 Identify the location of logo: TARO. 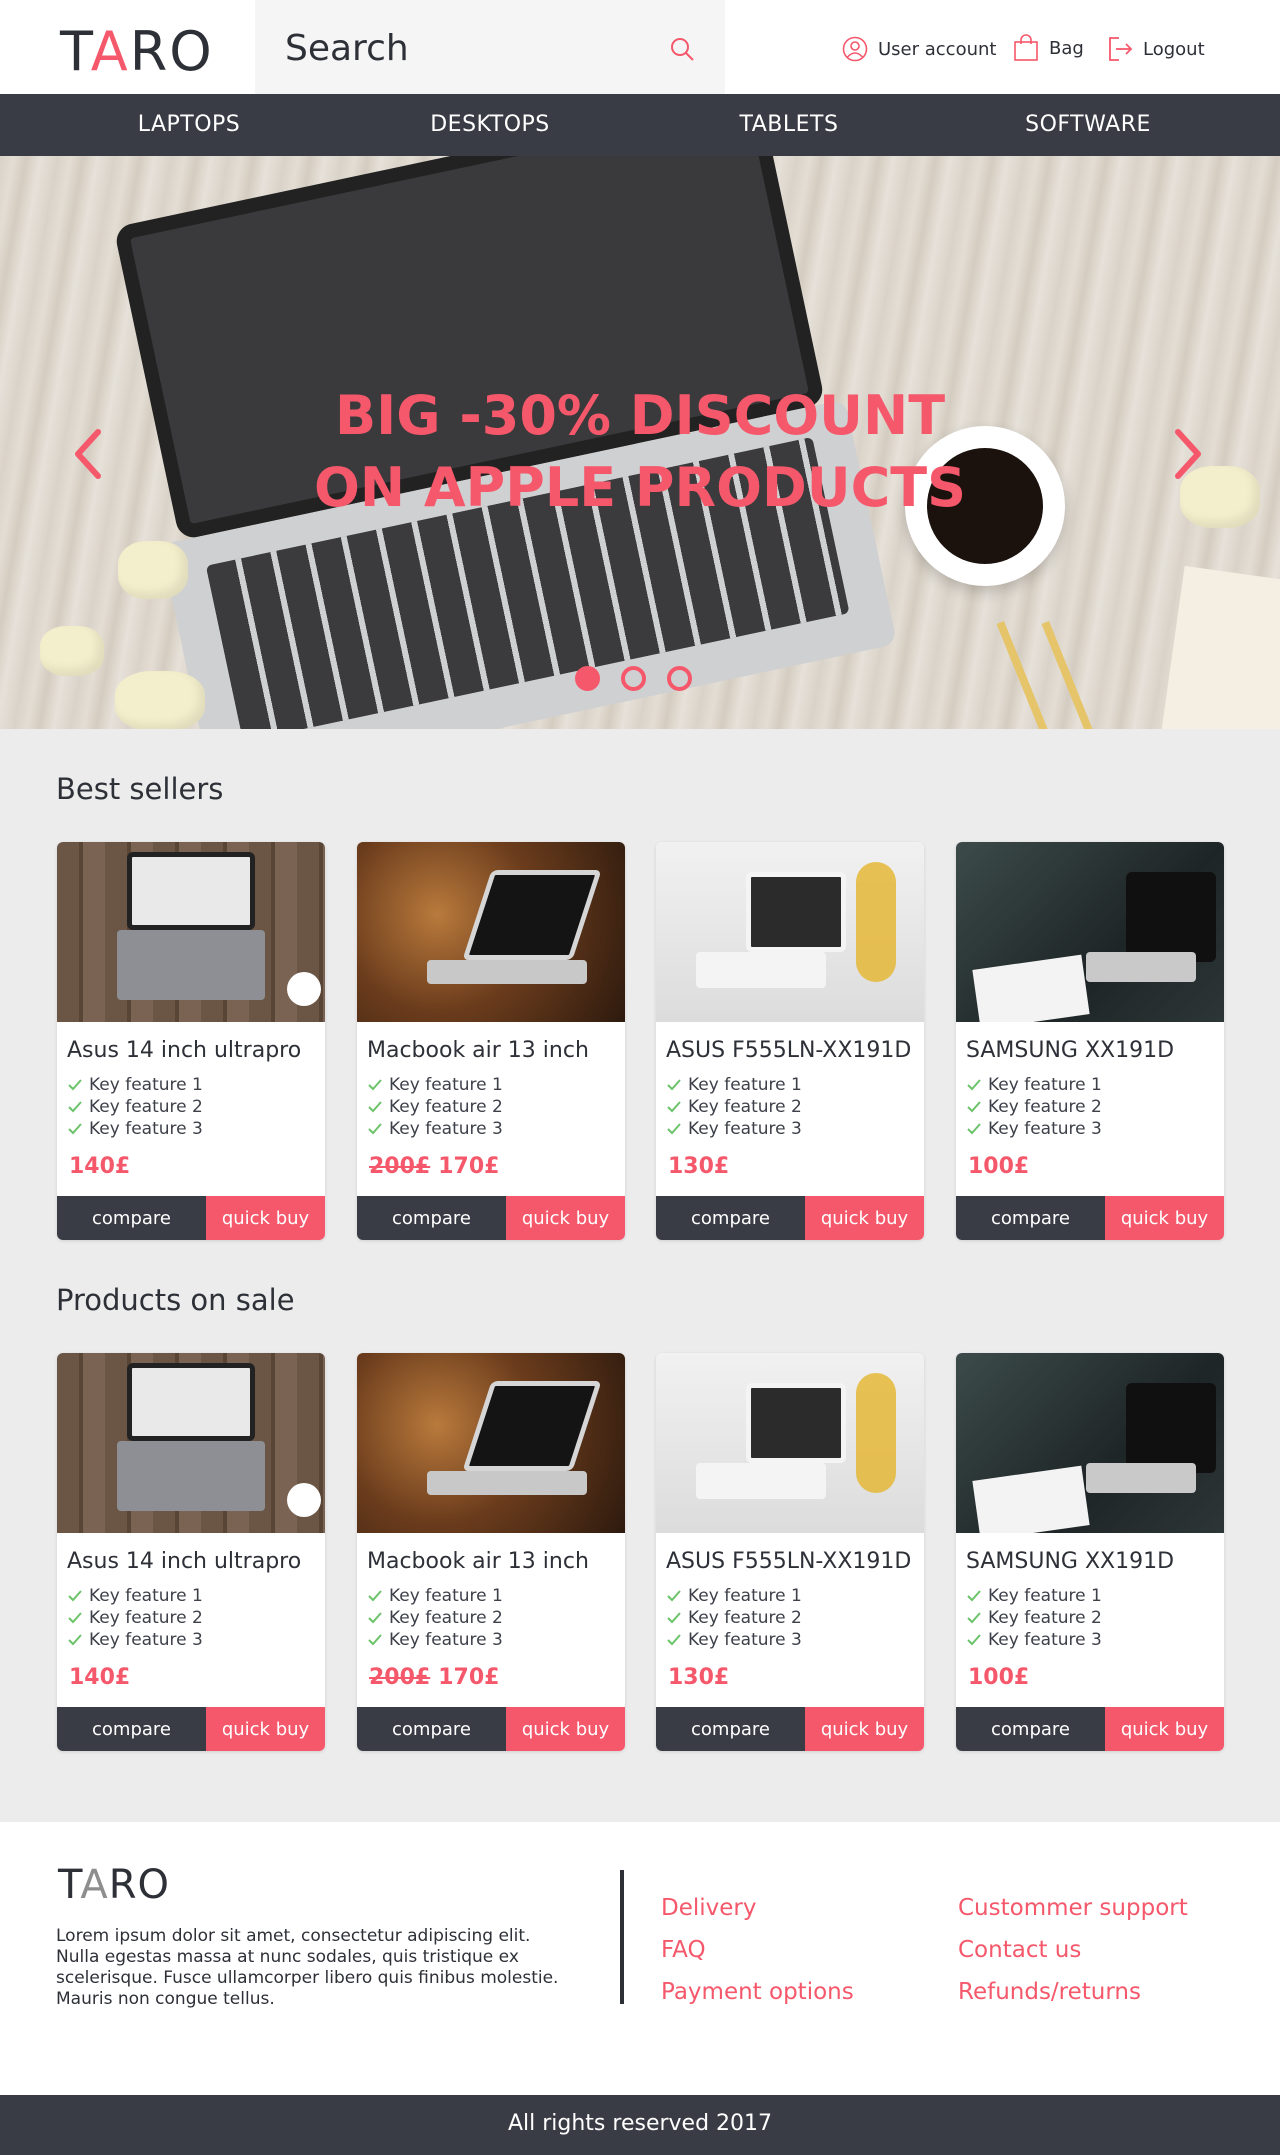
(137, 51).